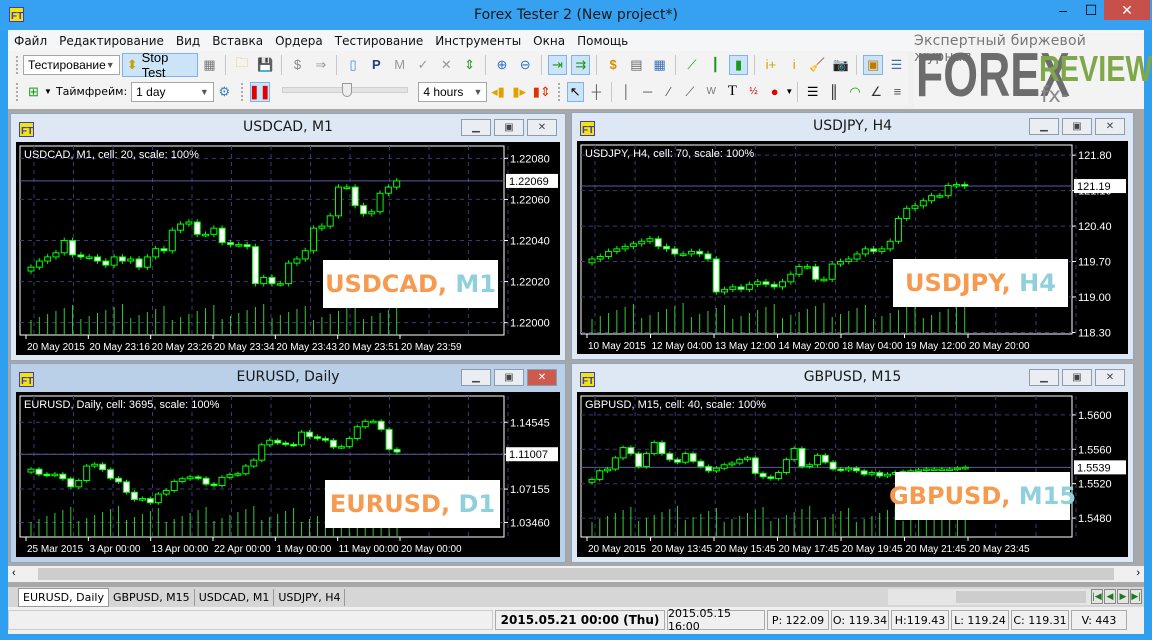  Describe the element at coordinates (209, 65) in the screenshot. I see `chart-edit-icon: ▦` at that location.